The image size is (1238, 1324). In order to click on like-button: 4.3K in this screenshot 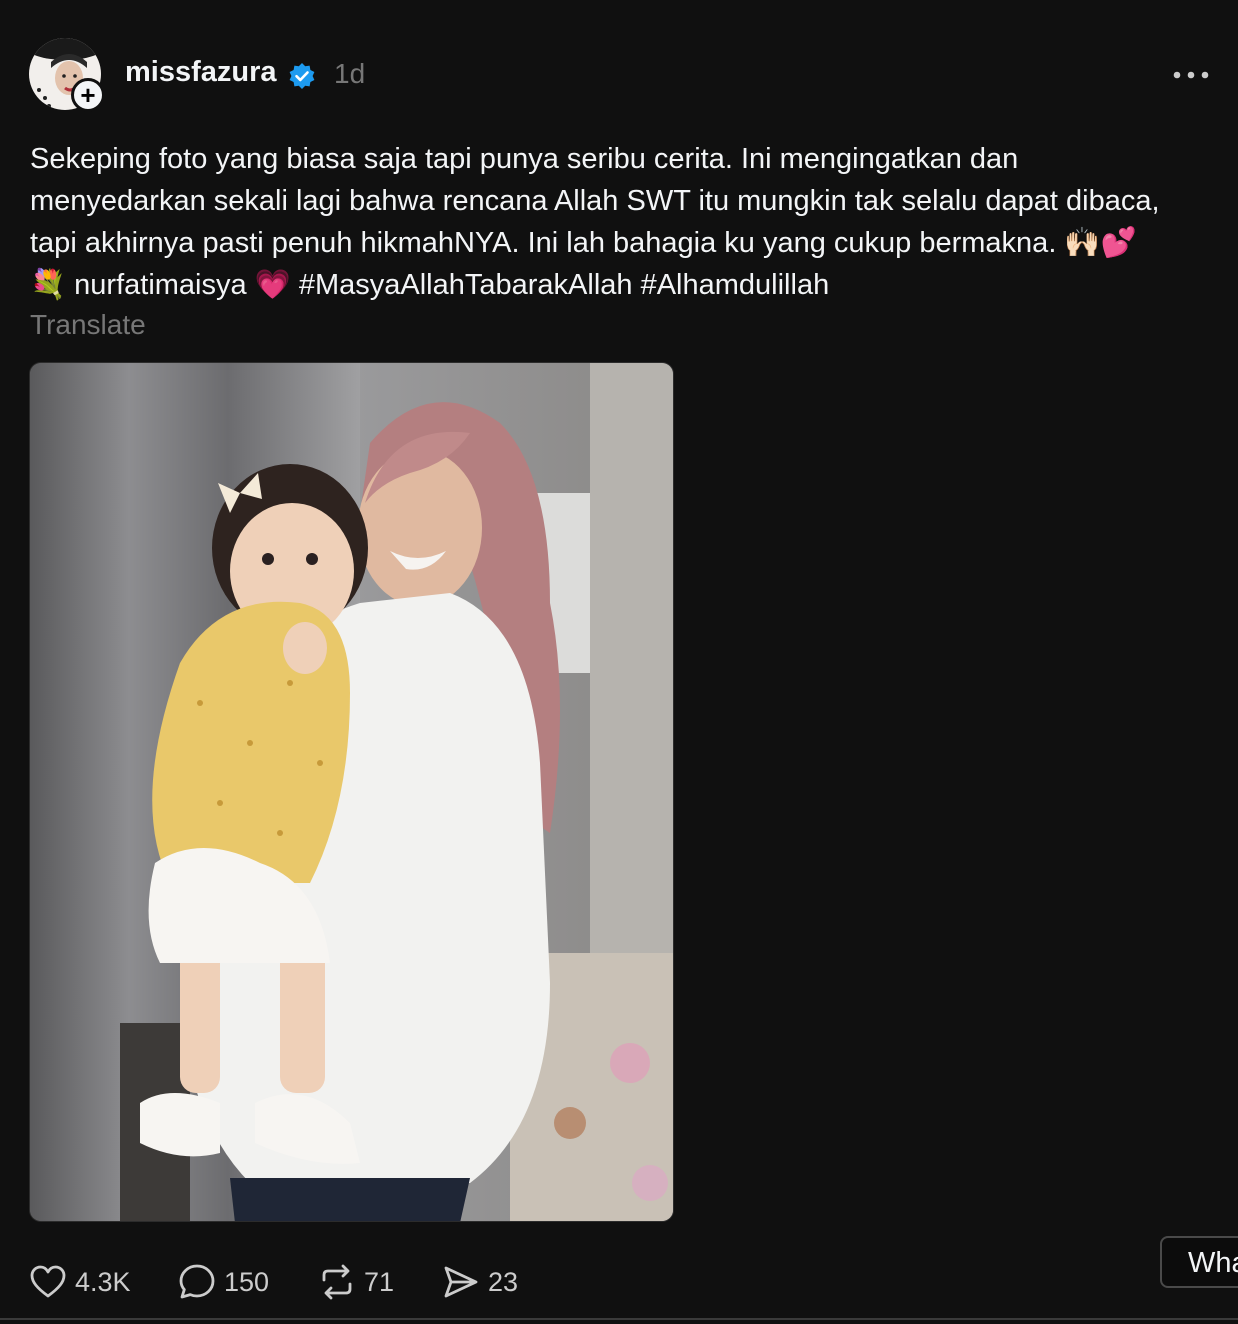, I will do `click(80, 1282)`.